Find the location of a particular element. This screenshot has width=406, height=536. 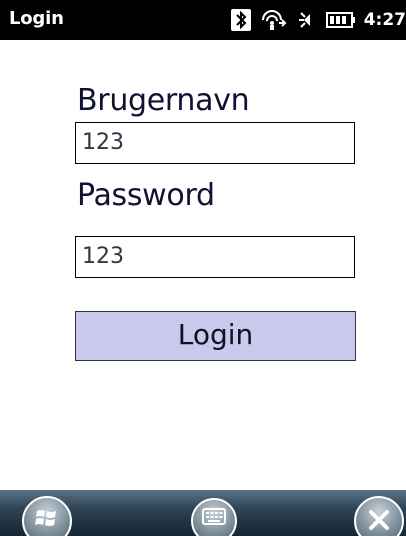

bottom-toolbar is located at coordinates (203, 513).